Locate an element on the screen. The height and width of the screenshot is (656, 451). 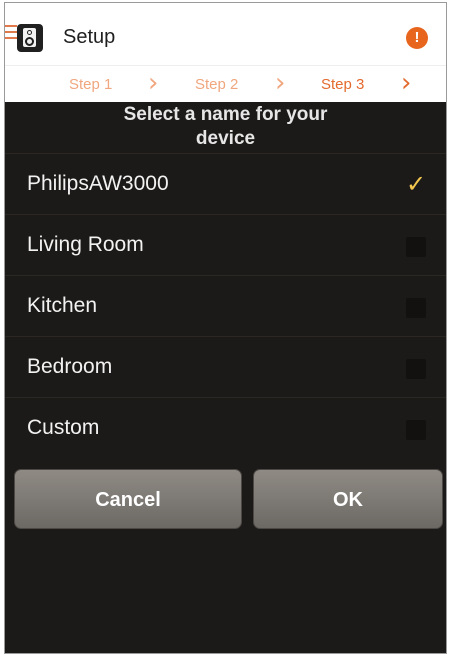
name-option-philipsaw3000: PhilipsAW3000 ✓ is located at coordinates (225, 183).